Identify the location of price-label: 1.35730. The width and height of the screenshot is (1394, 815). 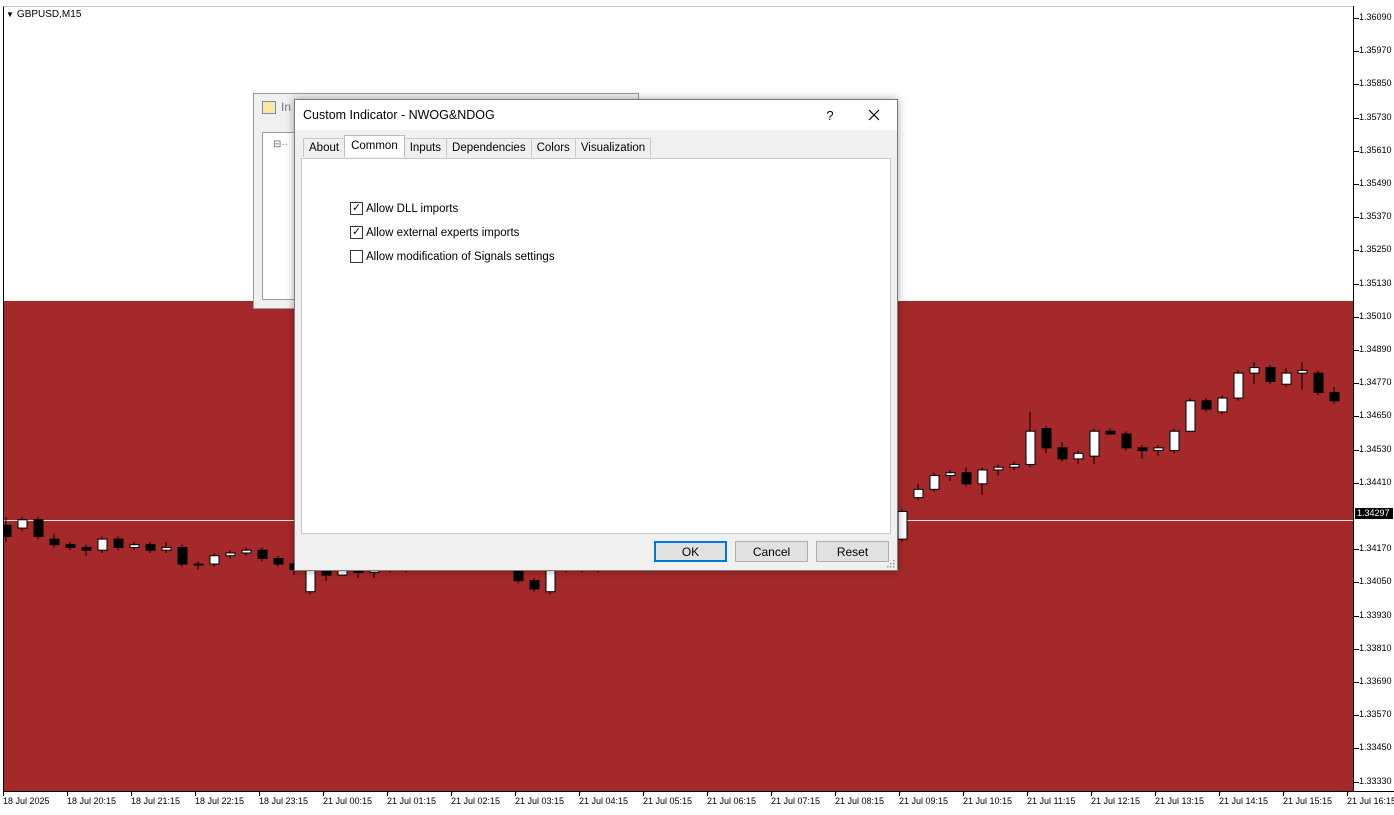
(1375, 116).